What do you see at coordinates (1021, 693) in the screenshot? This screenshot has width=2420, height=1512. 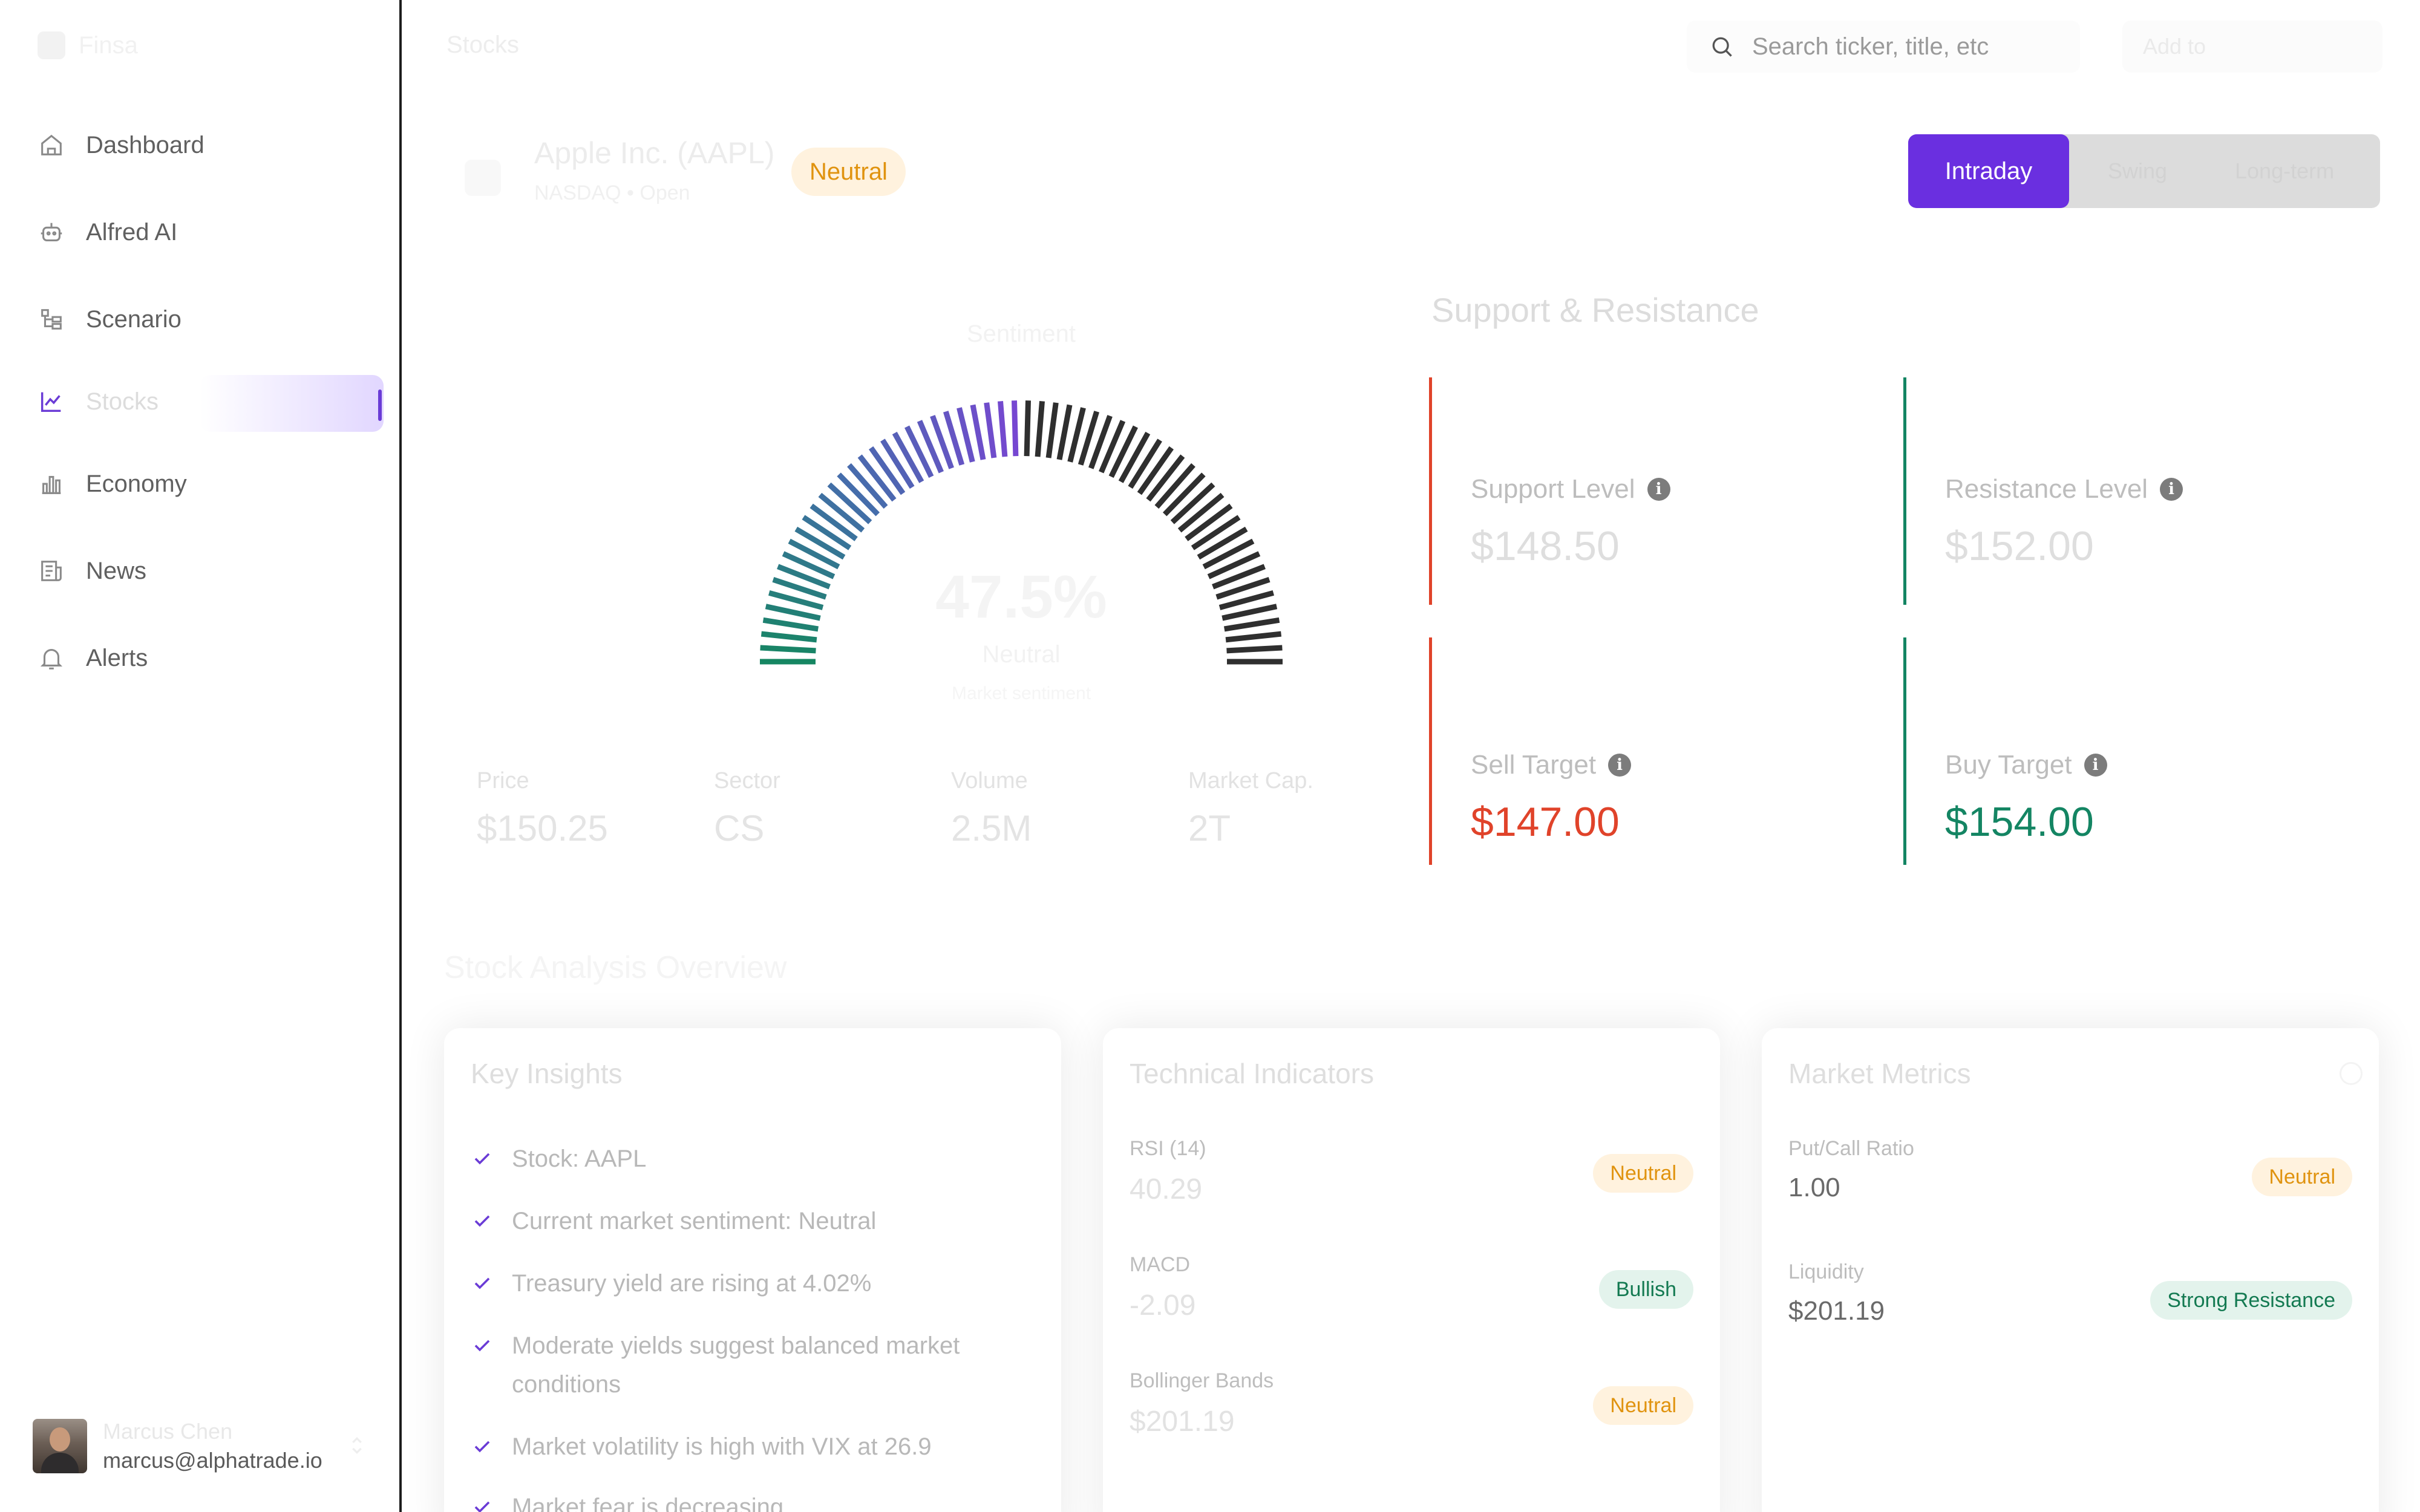 I see `gauge-subtitle: Market sentiment` at bounding box center [1021, 693].